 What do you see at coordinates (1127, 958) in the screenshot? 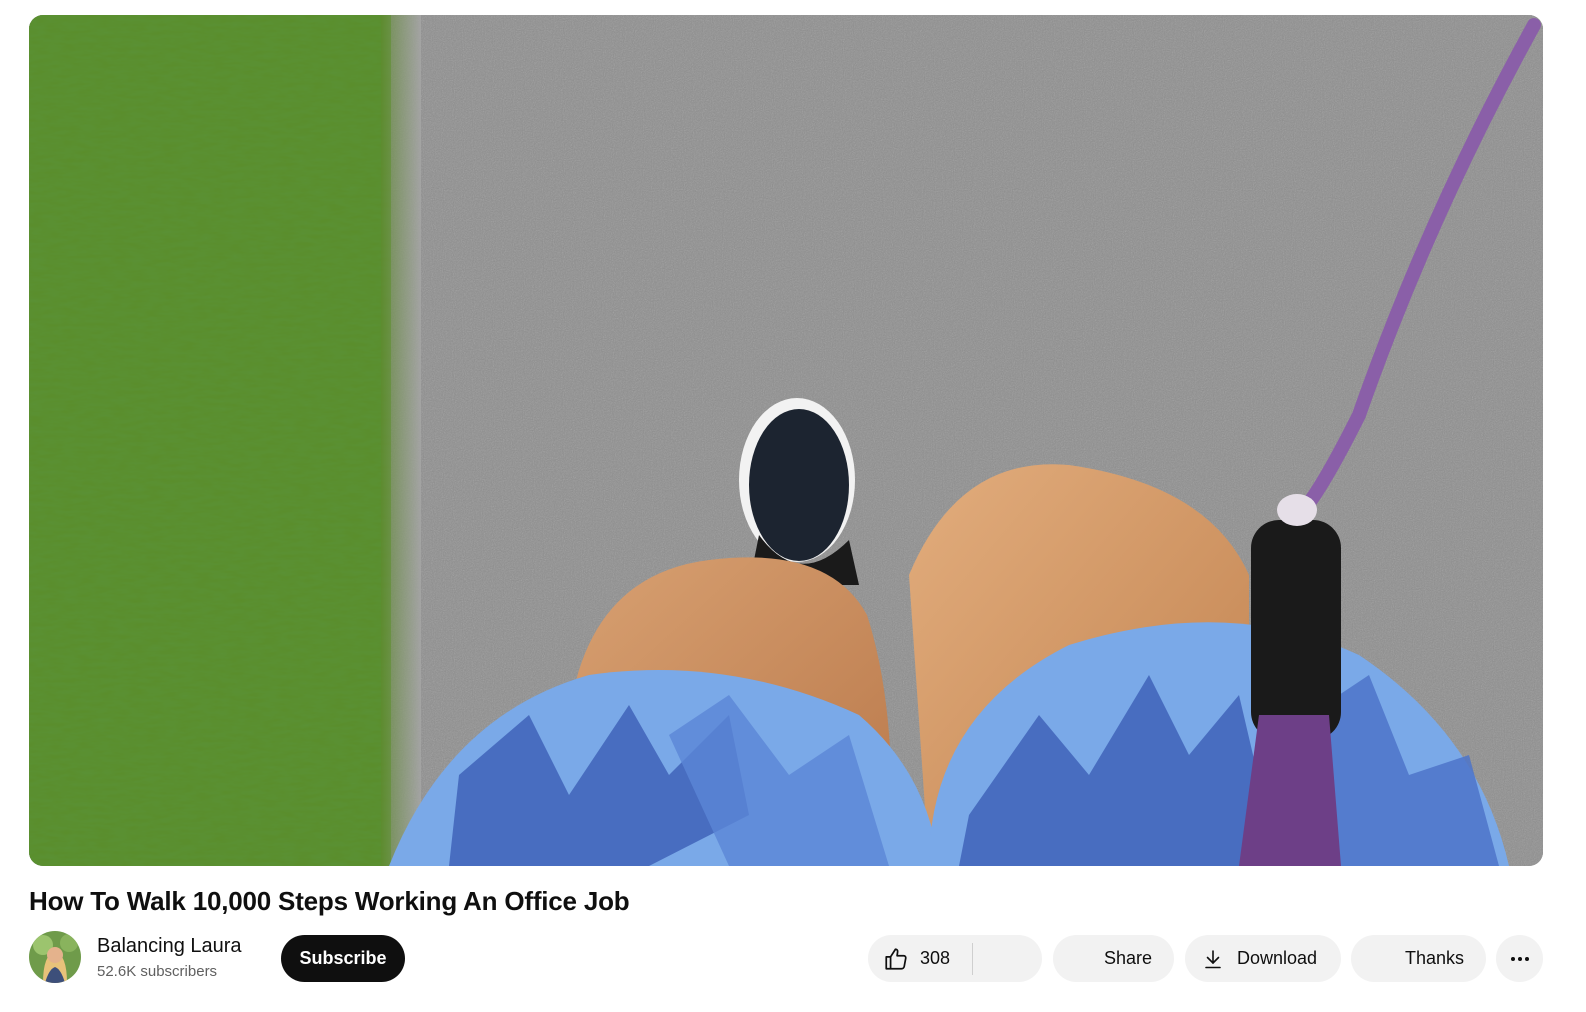
I see `share-label: Share` at bounding box center [1127, 958].